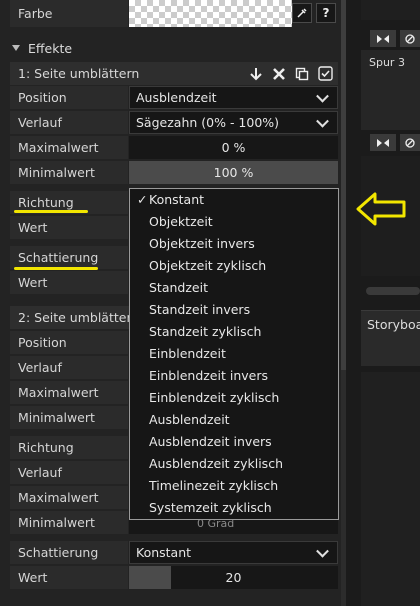 The height and width of the screenshot is (606, 420). I want to click on dropdown-option: Objektzeit zyklisch, so click(234, 266).